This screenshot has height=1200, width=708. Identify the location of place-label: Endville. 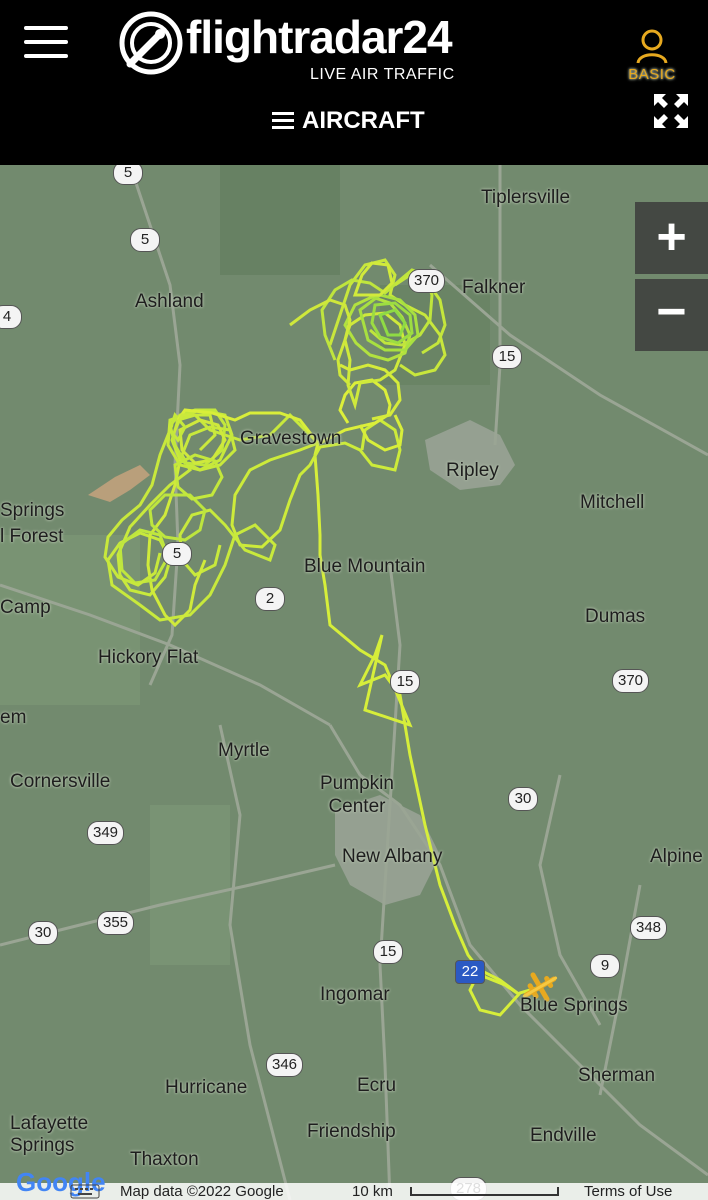
(563, 1135).